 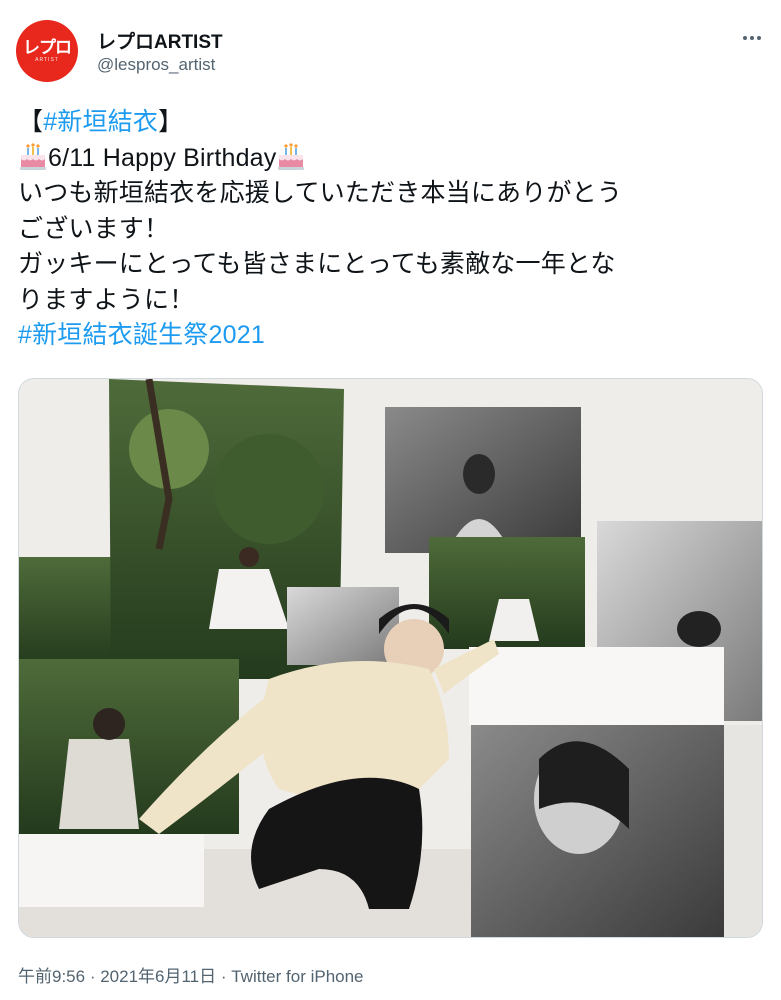 What do you see at coordinates (94, 228) in the screenshot?
I see `tweet-line-4: ございます！` at bounding box center [94, 228].